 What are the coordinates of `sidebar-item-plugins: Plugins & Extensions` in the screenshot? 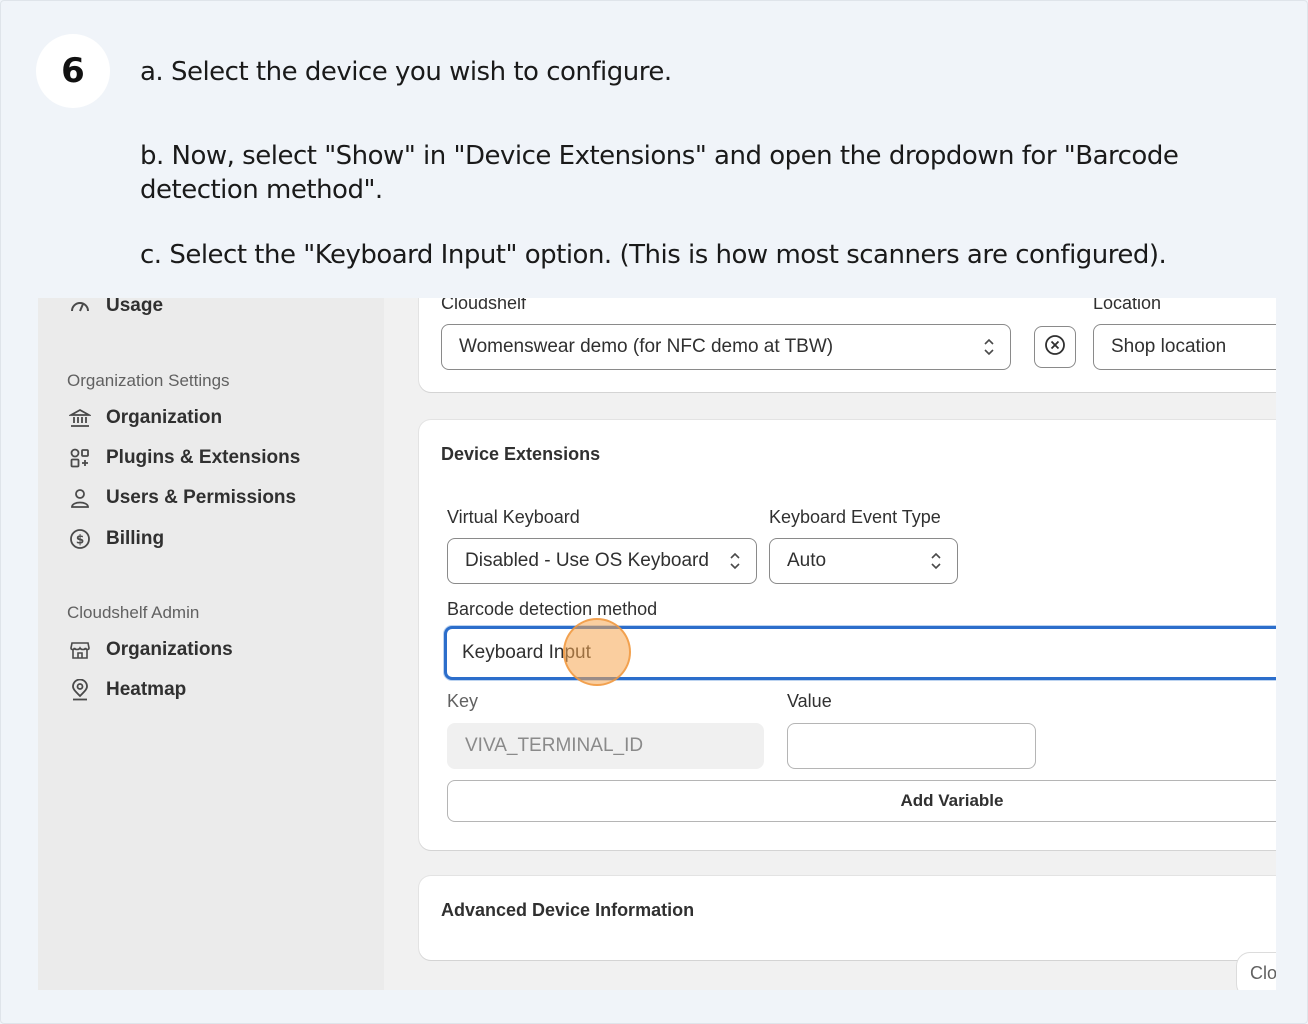 It's located at (184, 458).